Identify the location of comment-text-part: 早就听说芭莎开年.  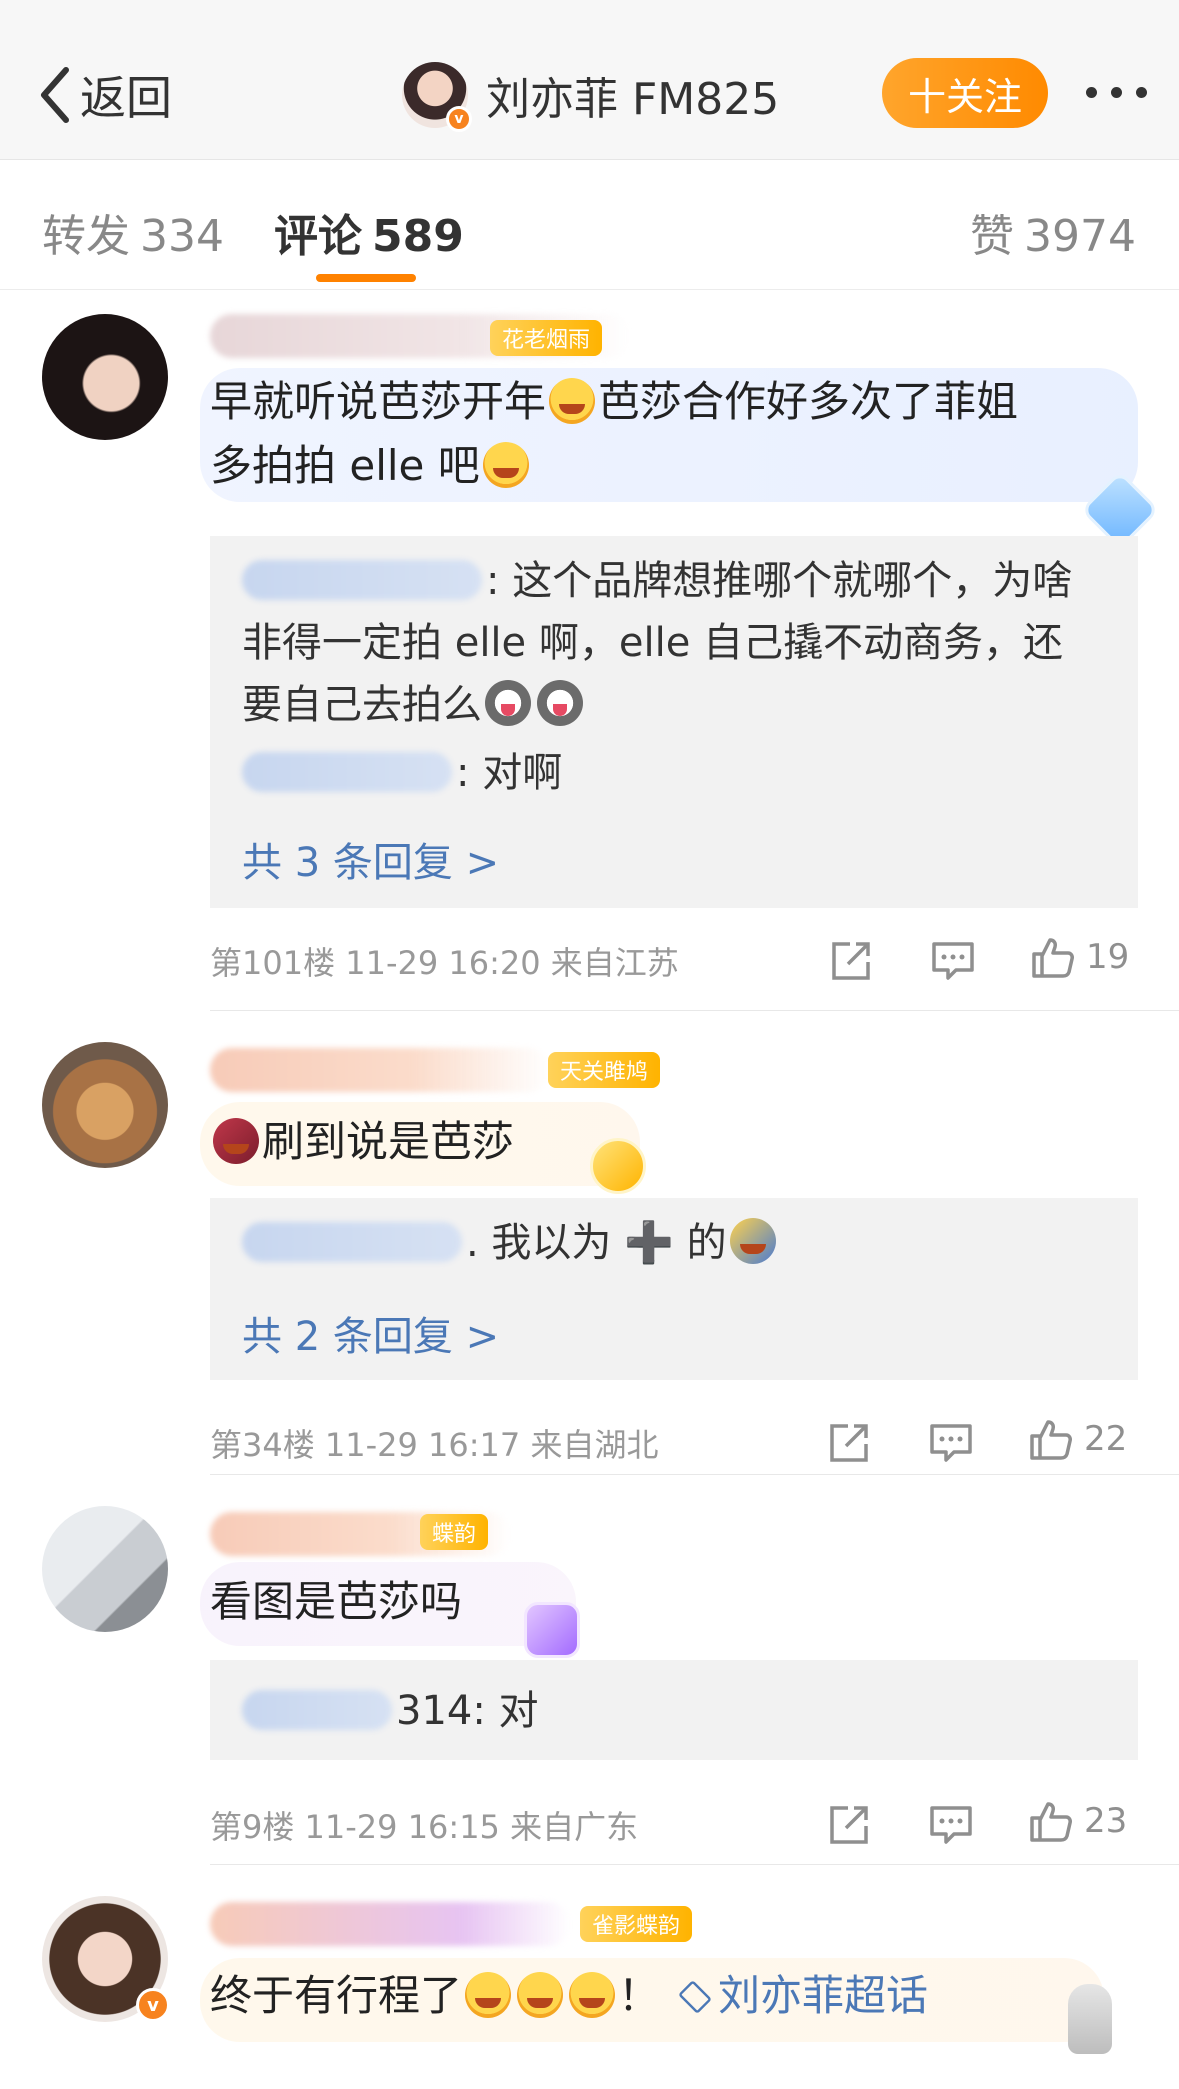
(378, 401).